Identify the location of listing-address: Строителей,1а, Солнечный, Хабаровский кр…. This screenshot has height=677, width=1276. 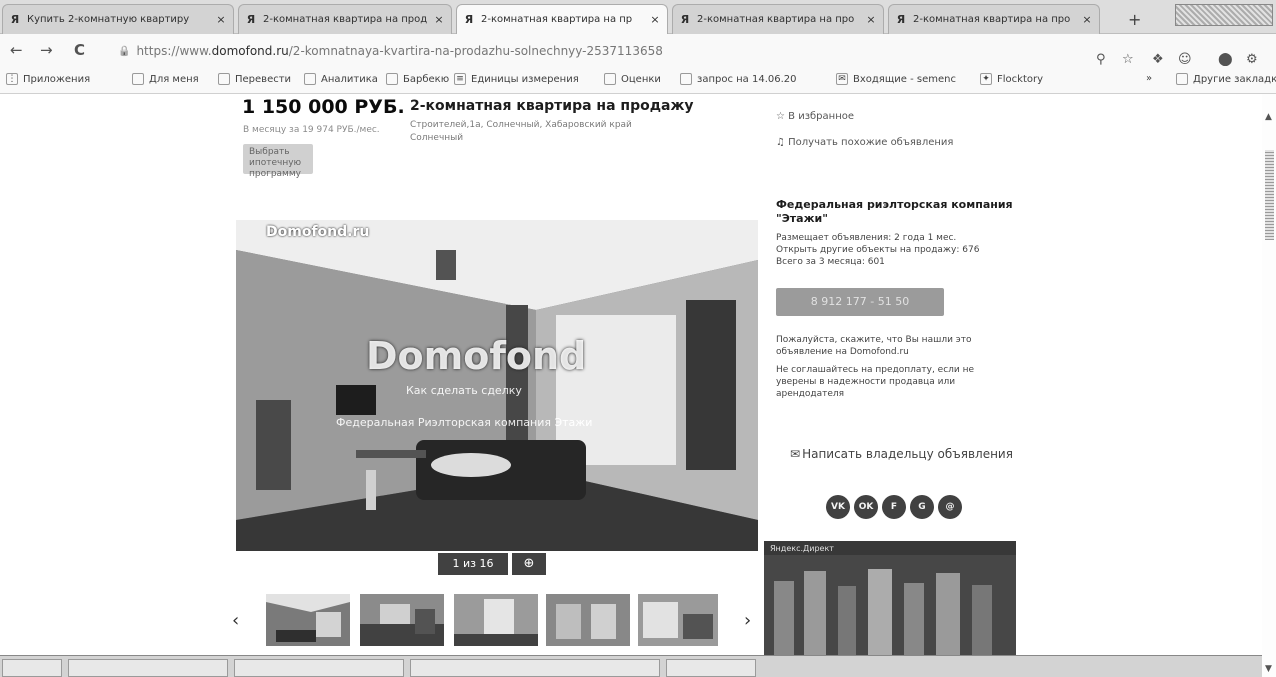
(540, 132).